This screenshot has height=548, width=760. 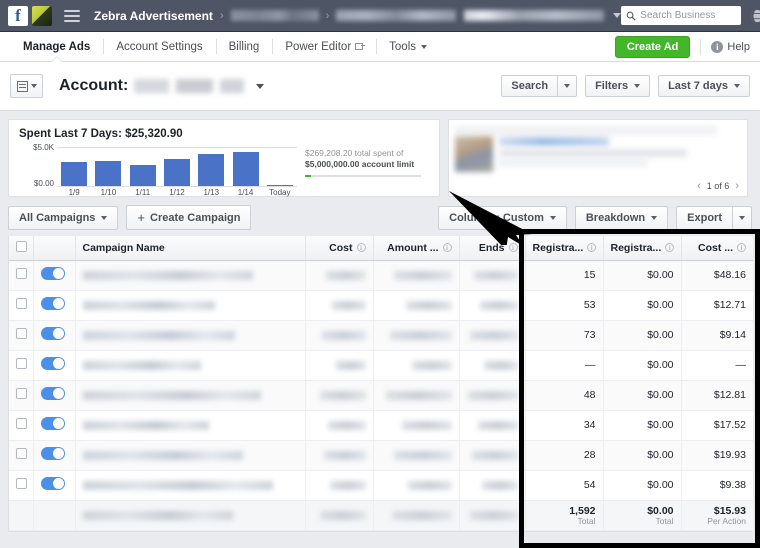 I want to click on tab-power-editor: Power Editor, so click(x=324, y=46).